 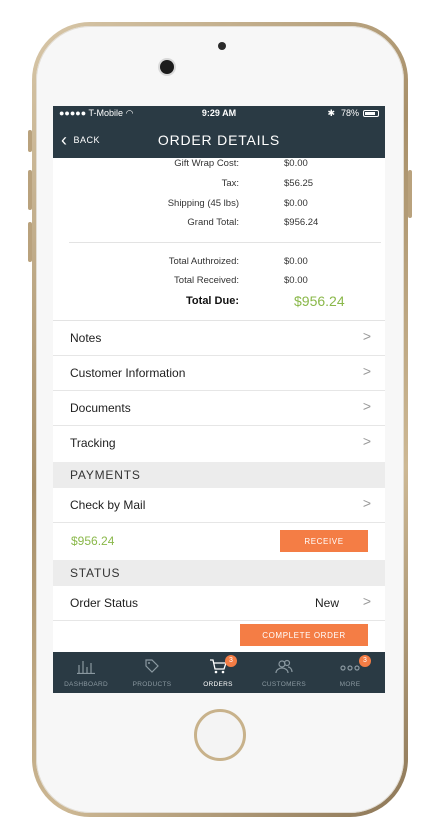 What do you see at coordinates (296, 163) in the screenshot?
I see `gift-wrap-value: $0.00` at bounding box center [296, 163].